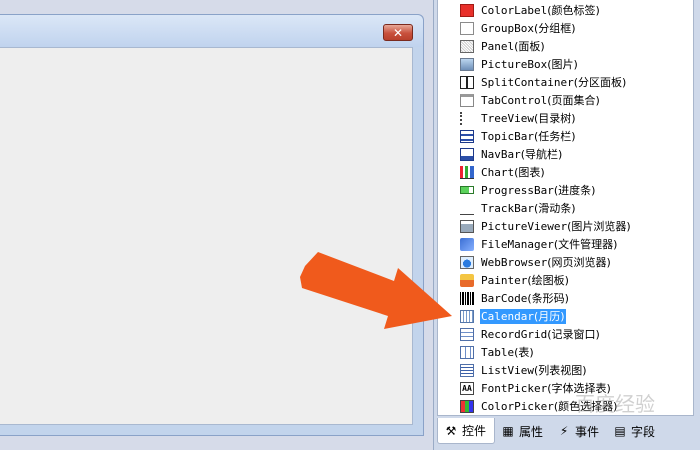  What do you see at coordinates (531, 431) in the screenshot?
I see `tab-label: 属性` at bounding box center [531, 431].